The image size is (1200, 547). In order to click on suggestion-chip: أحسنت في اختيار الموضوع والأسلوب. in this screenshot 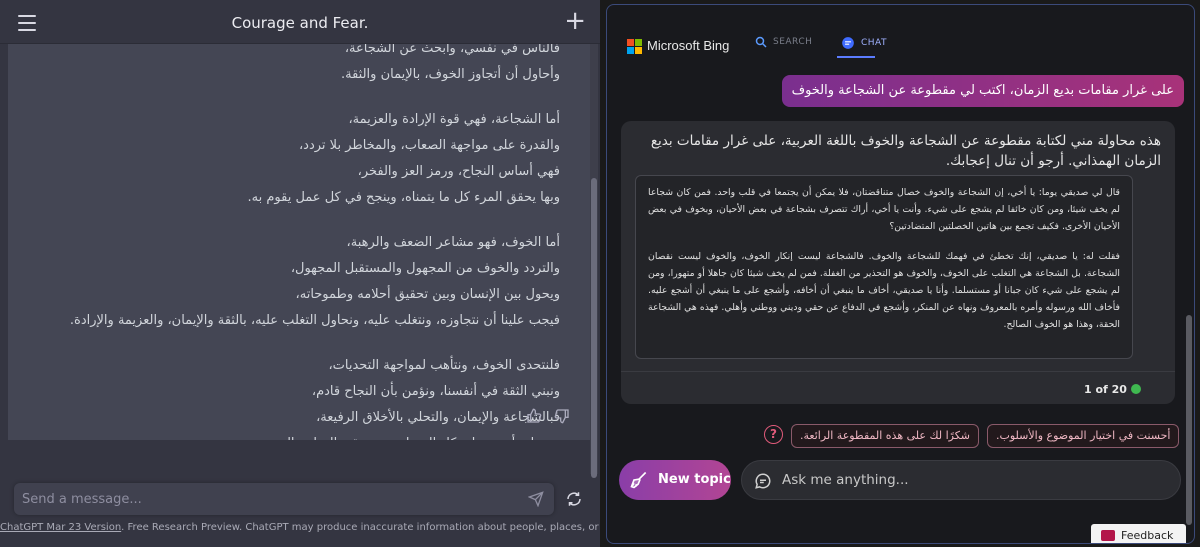, I will do `click(1083, 436)`.